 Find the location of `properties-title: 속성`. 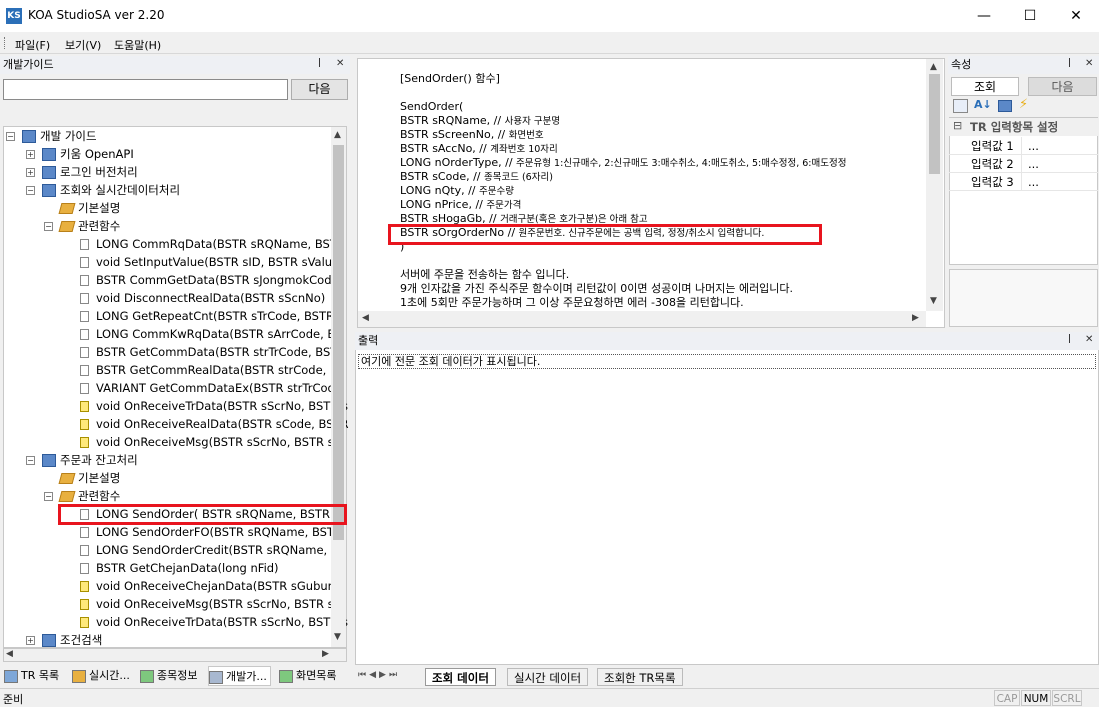

properties-title: 속성 is located at coordinates (1023, 65).